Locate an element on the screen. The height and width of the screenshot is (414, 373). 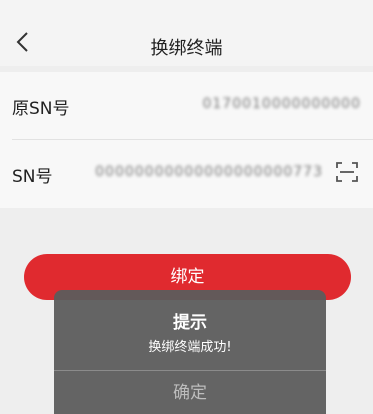
sn-label: SN号 is located at coordinates (32, 177).